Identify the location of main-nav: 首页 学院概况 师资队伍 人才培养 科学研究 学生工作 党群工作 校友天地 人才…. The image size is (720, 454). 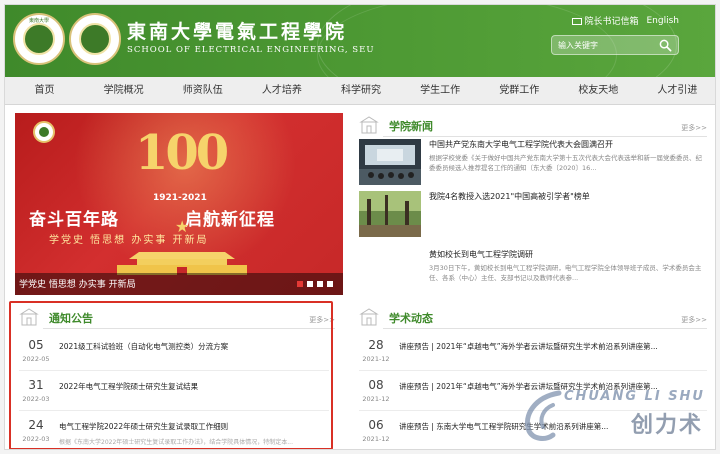
(360, 91).